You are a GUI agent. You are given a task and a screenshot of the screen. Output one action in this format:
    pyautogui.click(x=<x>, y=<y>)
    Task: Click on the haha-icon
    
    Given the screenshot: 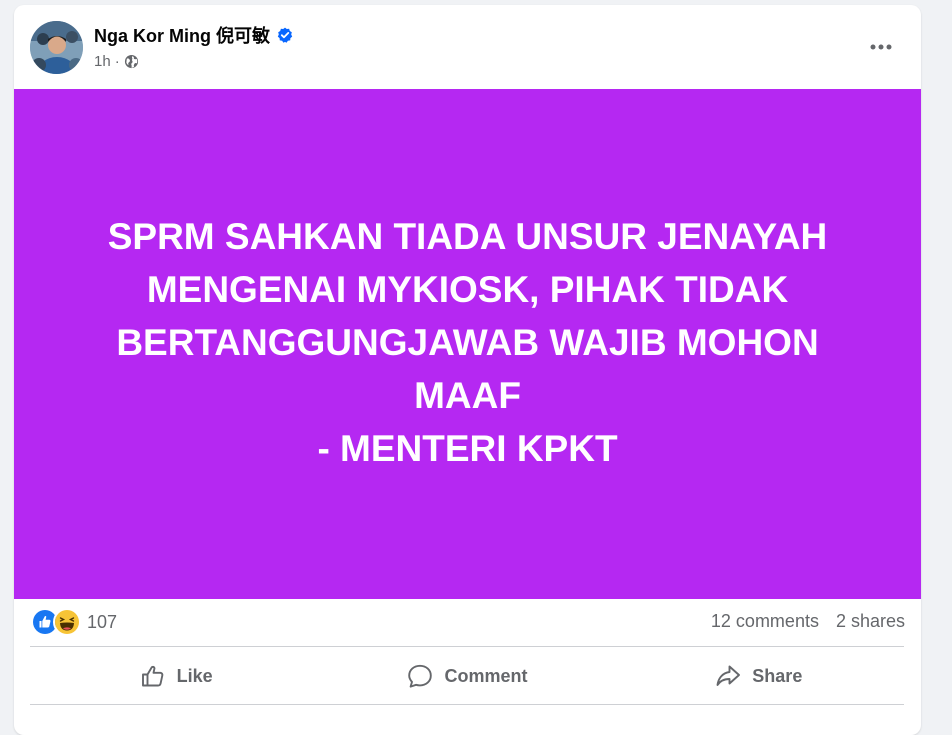 What is the action you would take?
    pyautogui.click(x=67, y=622)
    